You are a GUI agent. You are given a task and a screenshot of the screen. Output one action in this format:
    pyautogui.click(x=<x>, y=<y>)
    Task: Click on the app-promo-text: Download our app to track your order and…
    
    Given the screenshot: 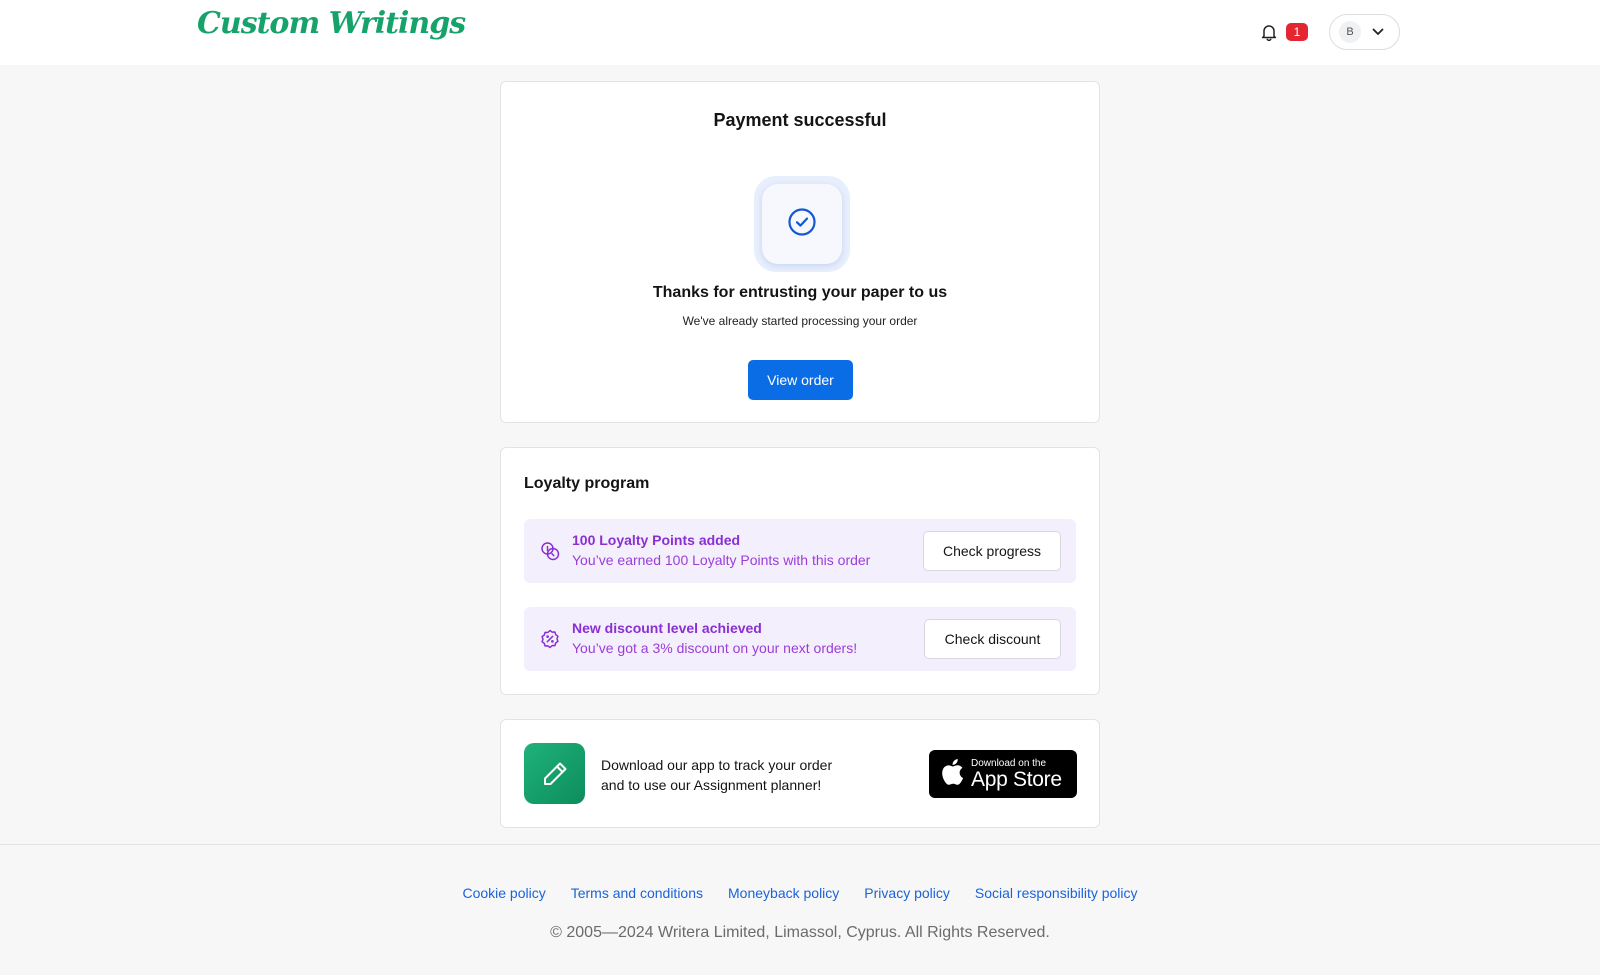 What is the action you would take?
    pyautogui.click(x=741, y=775)
    